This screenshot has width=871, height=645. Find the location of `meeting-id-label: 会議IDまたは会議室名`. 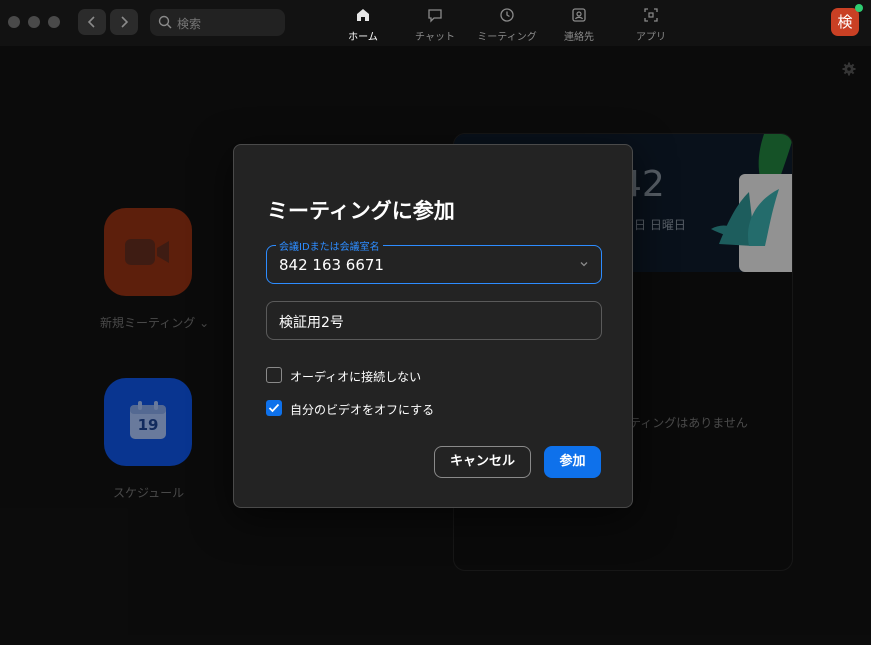

meeting-id-label: 会議IDまたは会議室名 is located at coordinates (329, 245).